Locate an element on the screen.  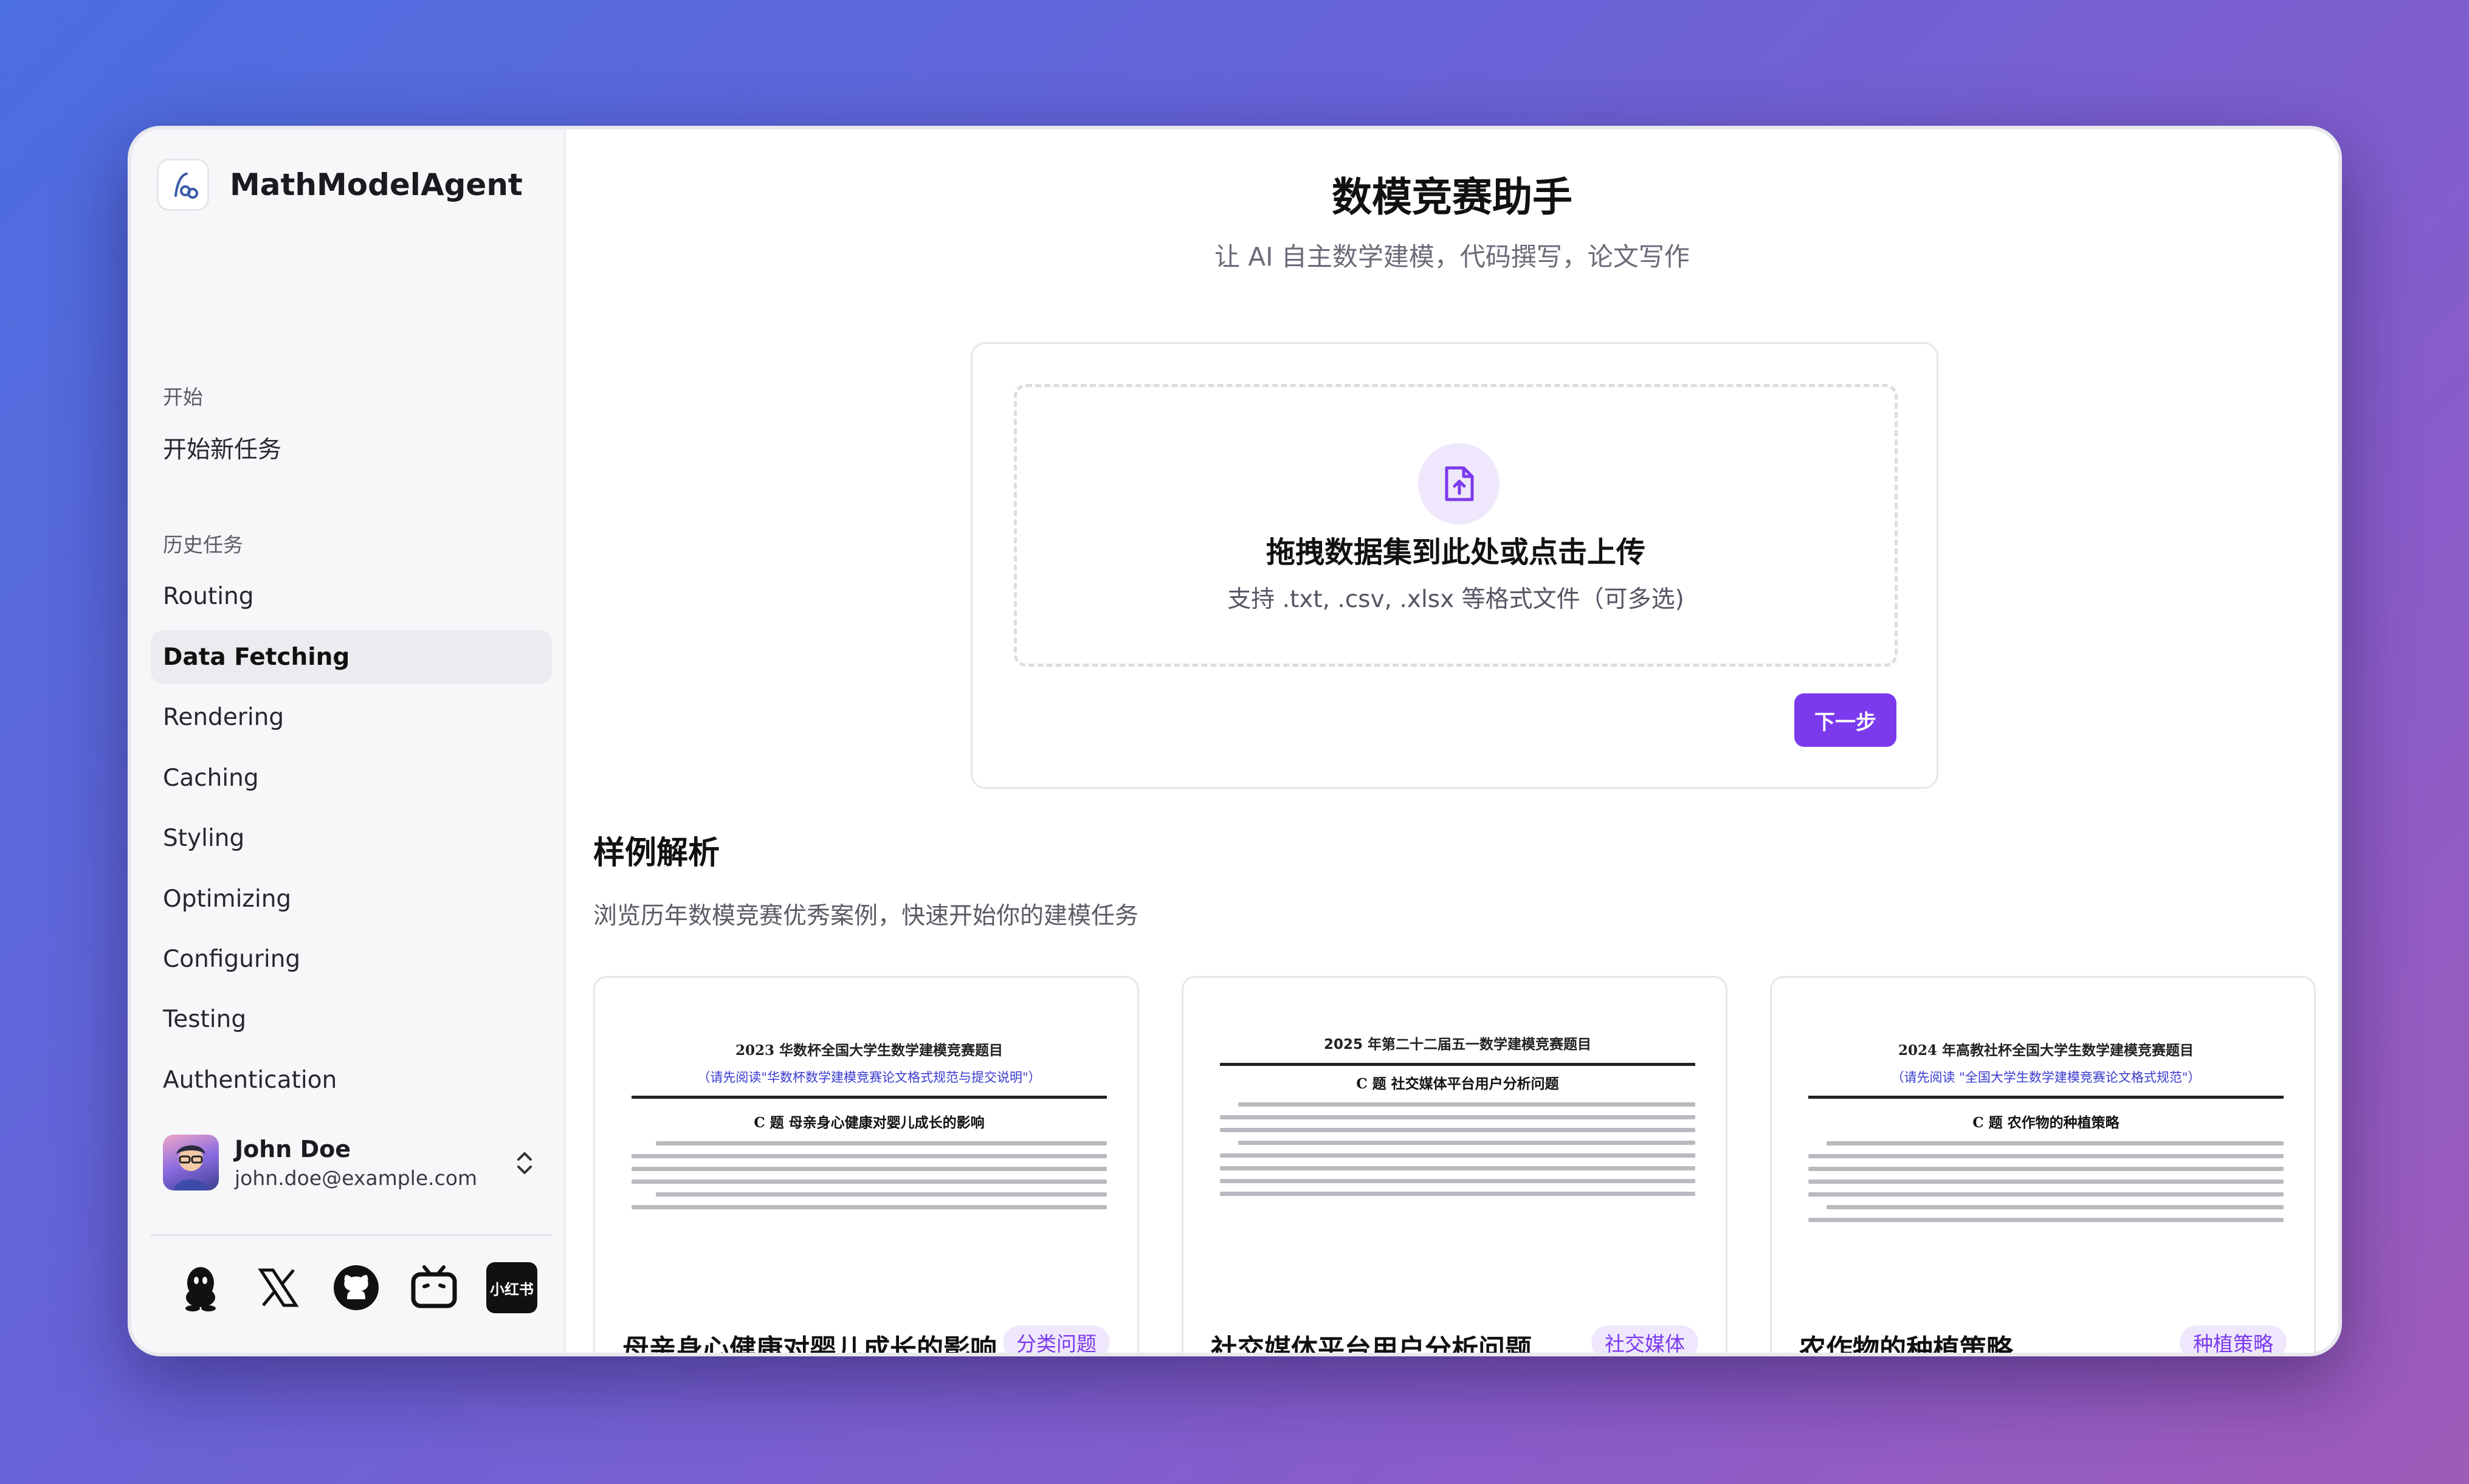
dropzone-hint: 支持 .txt, .csv, .xlsx 等格式文件（可多选) is located at coordinates (1455, 600).